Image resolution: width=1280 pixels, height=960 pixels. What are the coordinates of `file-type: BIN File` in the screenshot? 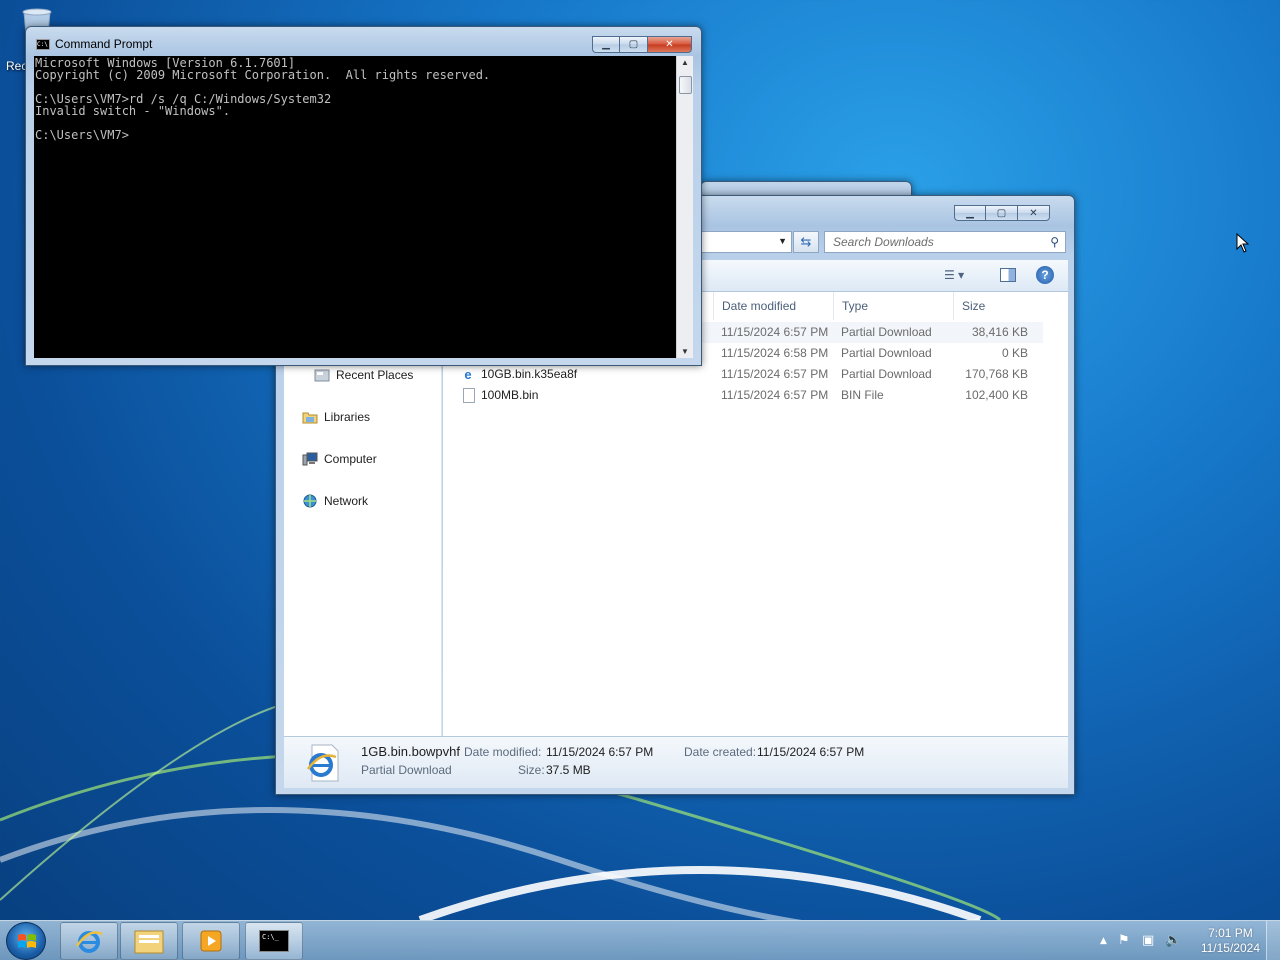 It's located at (862, 395).